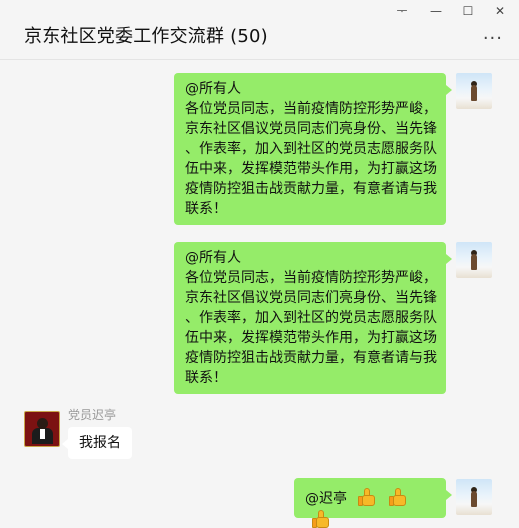 The image size is (519, 528). Describe the element at coordinates (42, 434) in the screenshot. I see `avatar-person-shirt` at that location.